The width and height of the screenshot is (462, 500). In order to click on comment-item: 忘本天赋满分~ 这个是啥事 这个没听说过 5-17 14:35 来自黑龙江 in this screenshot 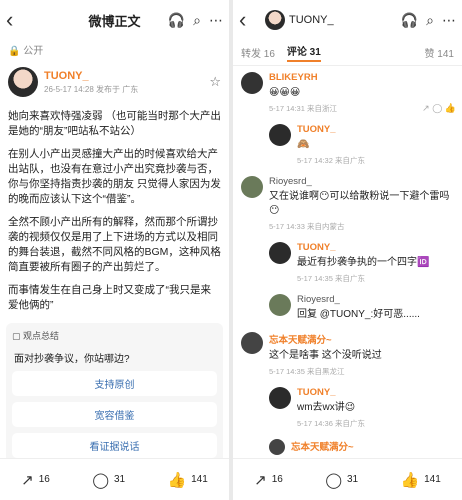, I will do `click(347, 353)`.